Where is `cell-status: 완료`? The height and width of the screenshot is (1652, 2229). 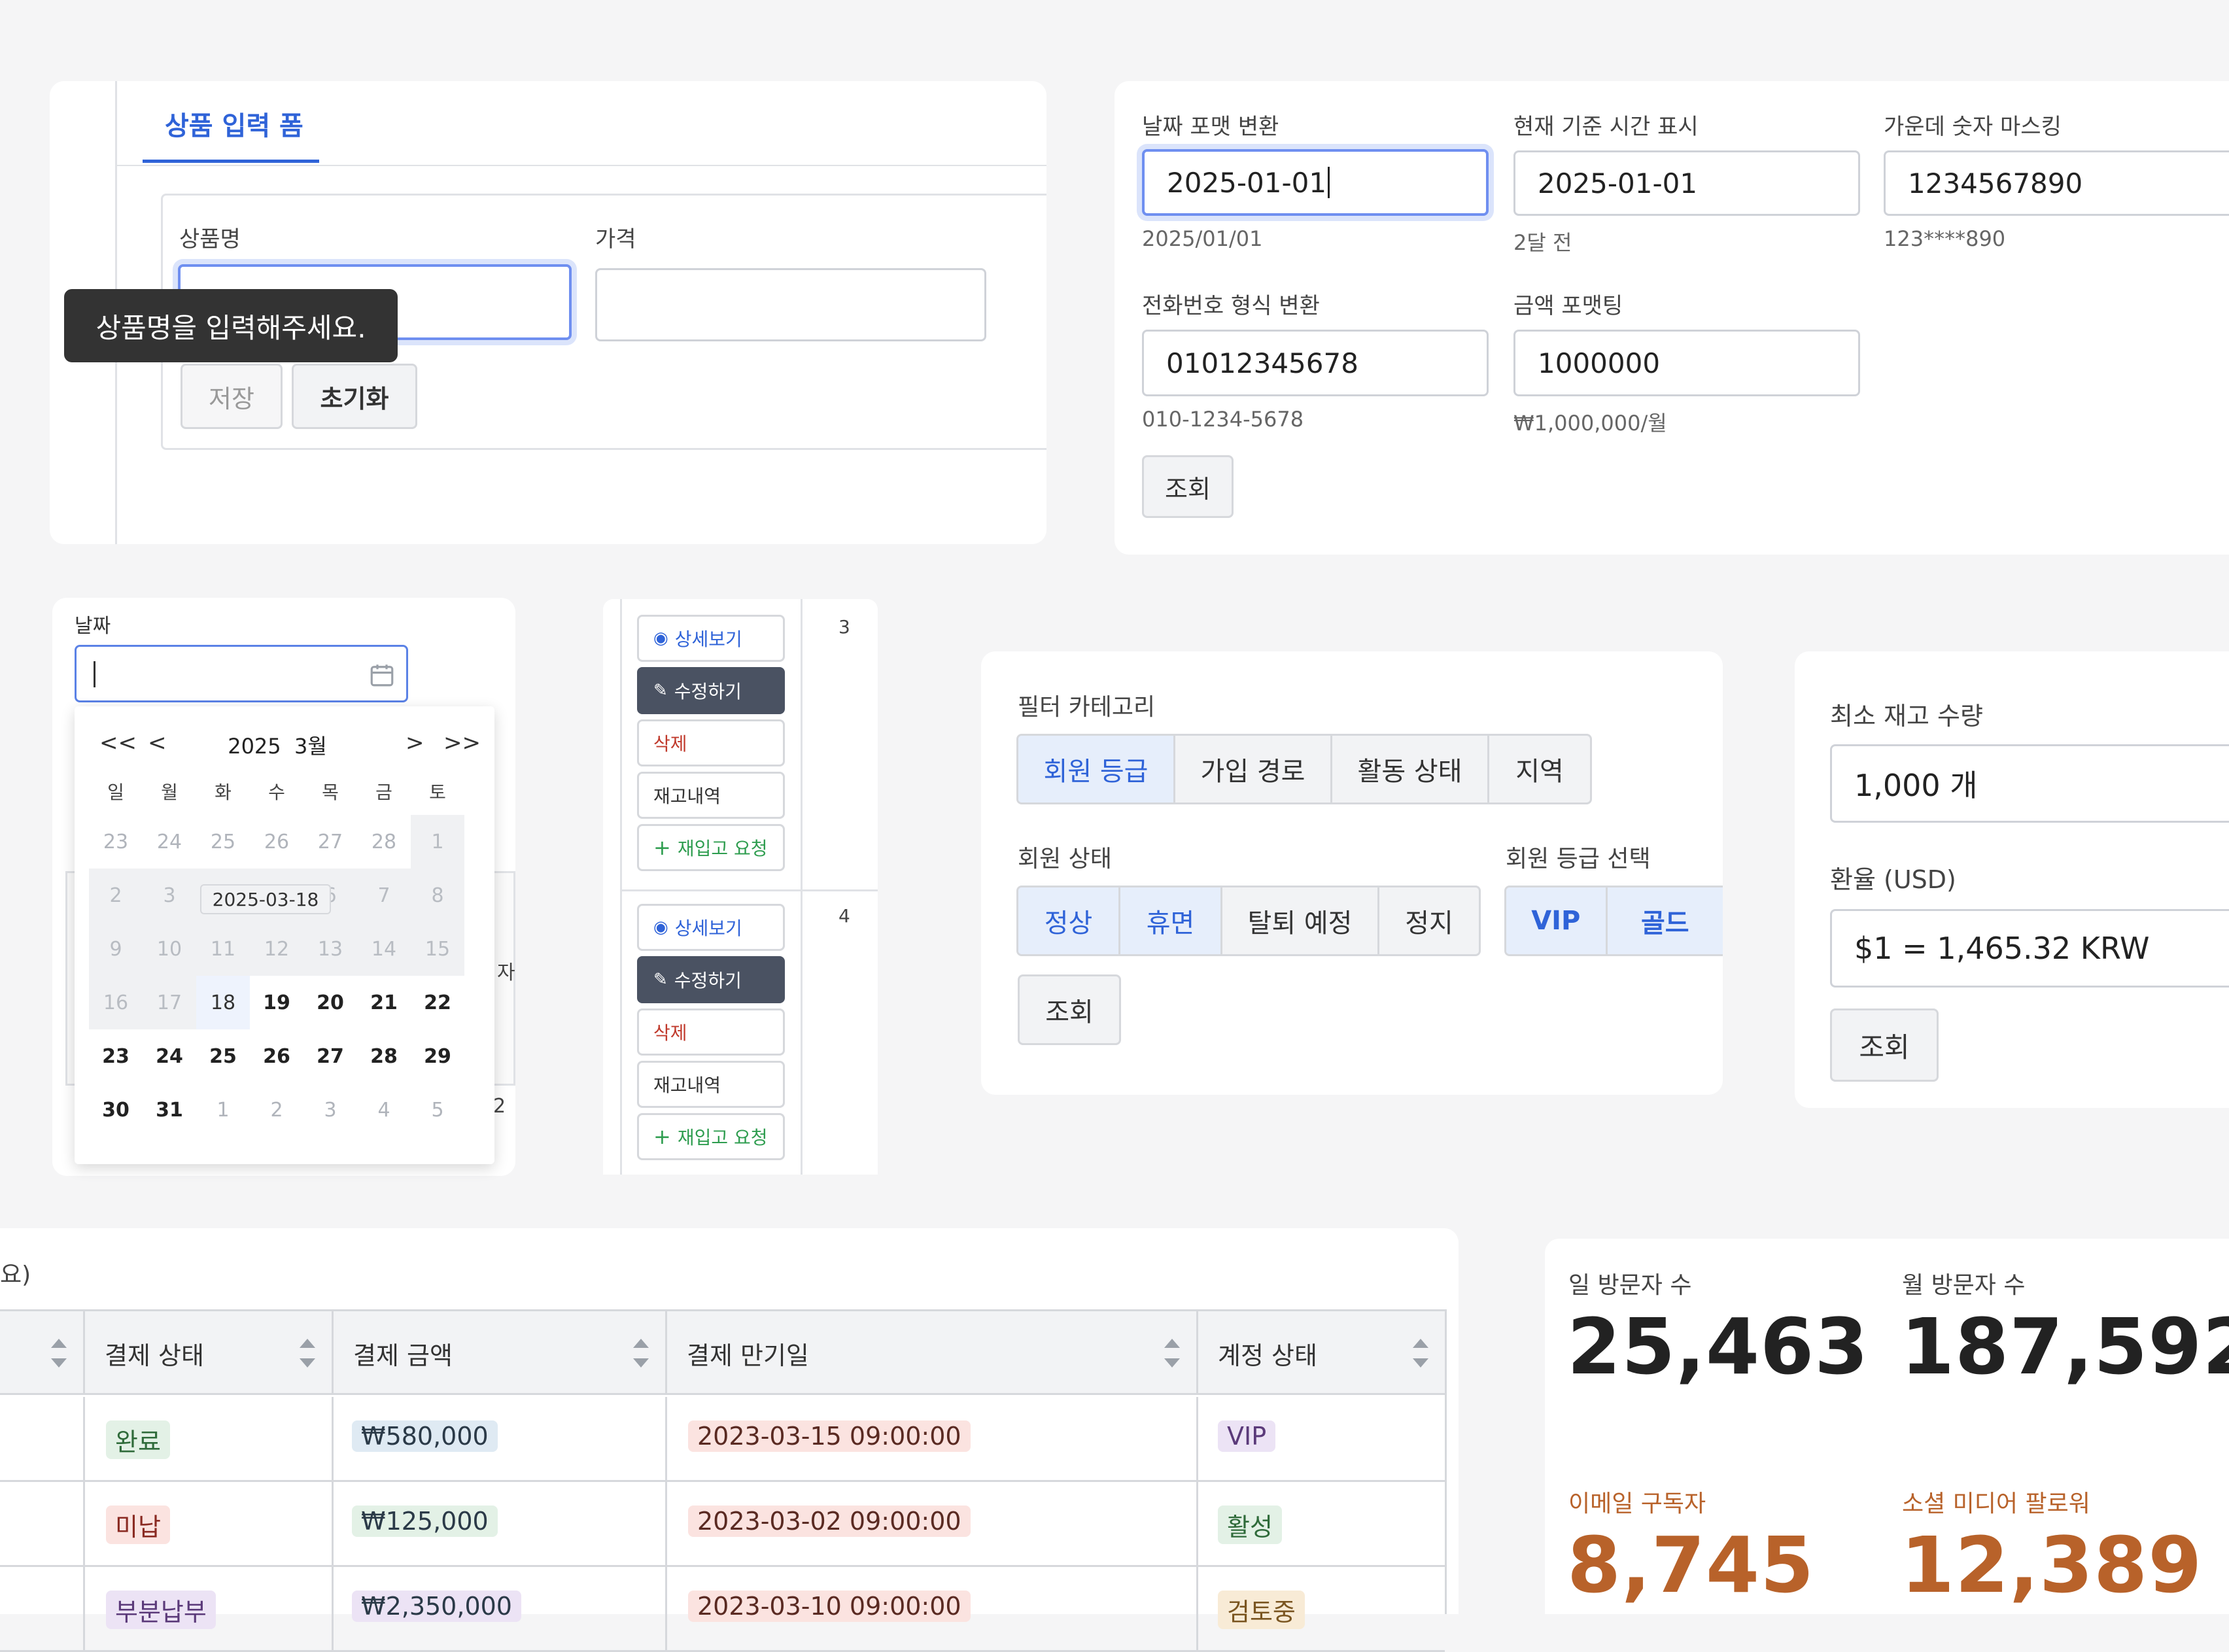 cell-status: 완료 is located at coordinates (138, 1439).